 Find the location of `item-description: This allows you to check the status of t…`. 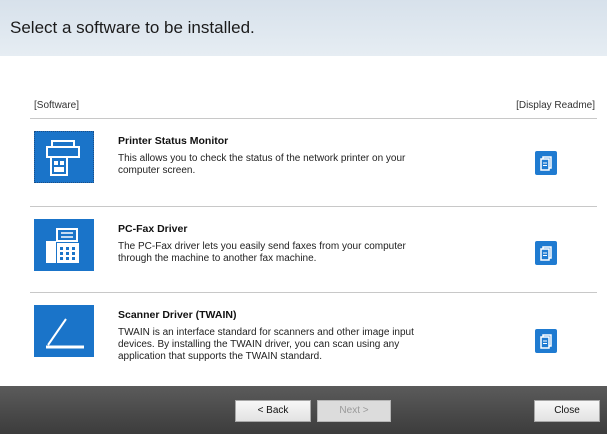

item-description: This allows you to check the status of t… is located at coordinates (262, 164).